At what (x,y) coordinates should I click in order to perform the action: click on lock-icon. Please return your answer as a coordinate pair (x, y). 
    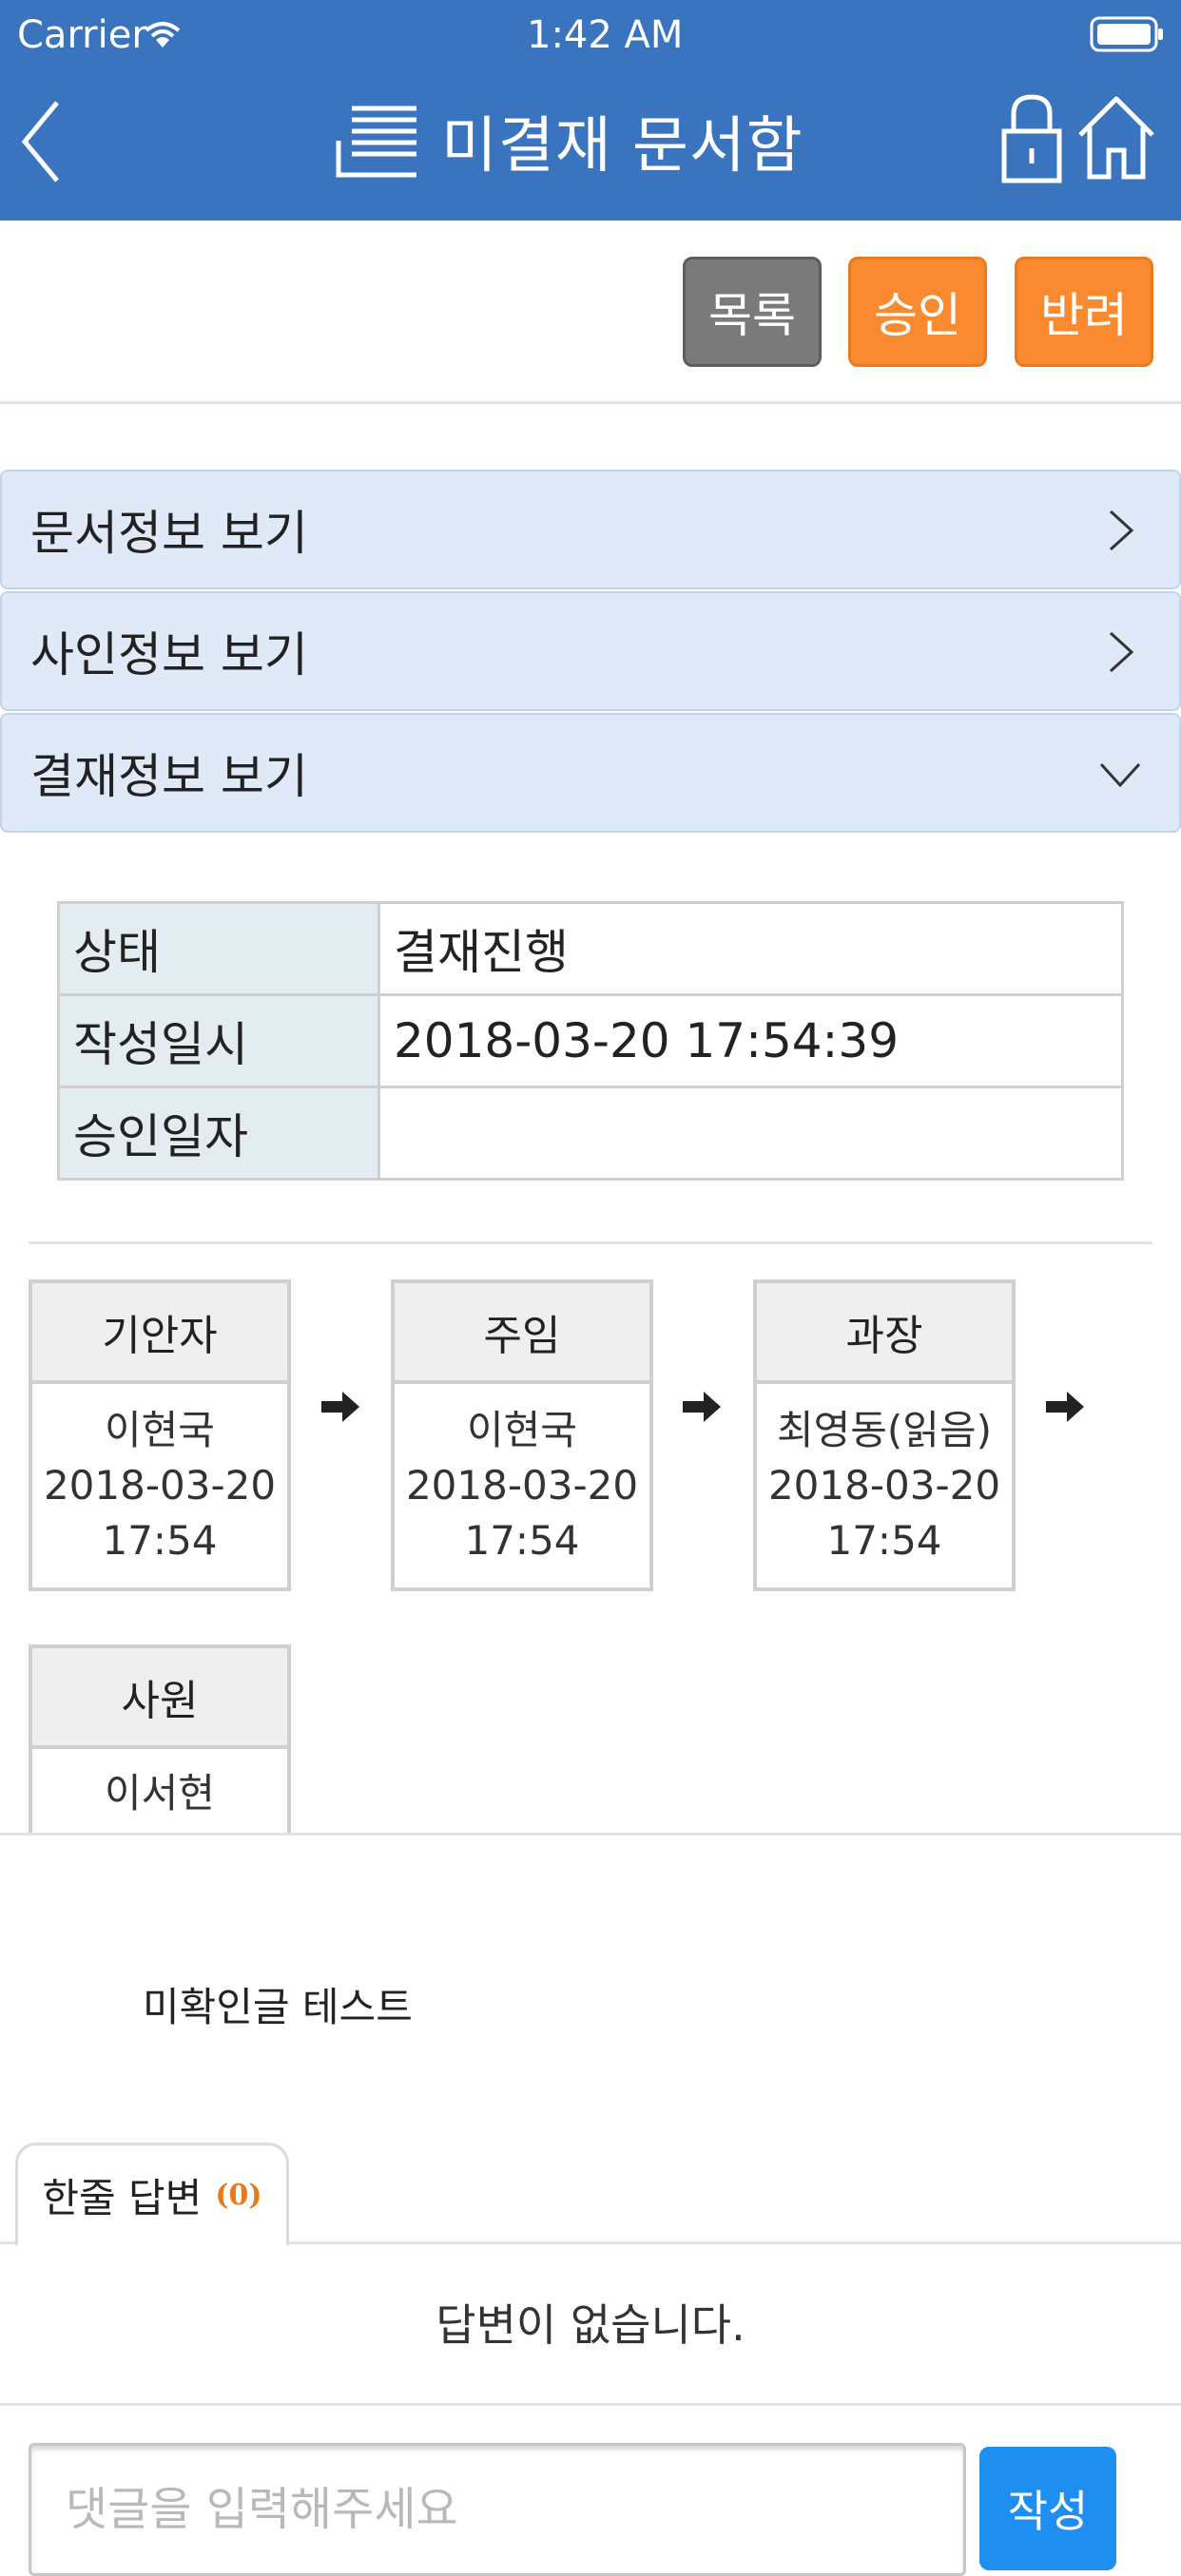
    Looking at the image, I should click on (1031, 138).